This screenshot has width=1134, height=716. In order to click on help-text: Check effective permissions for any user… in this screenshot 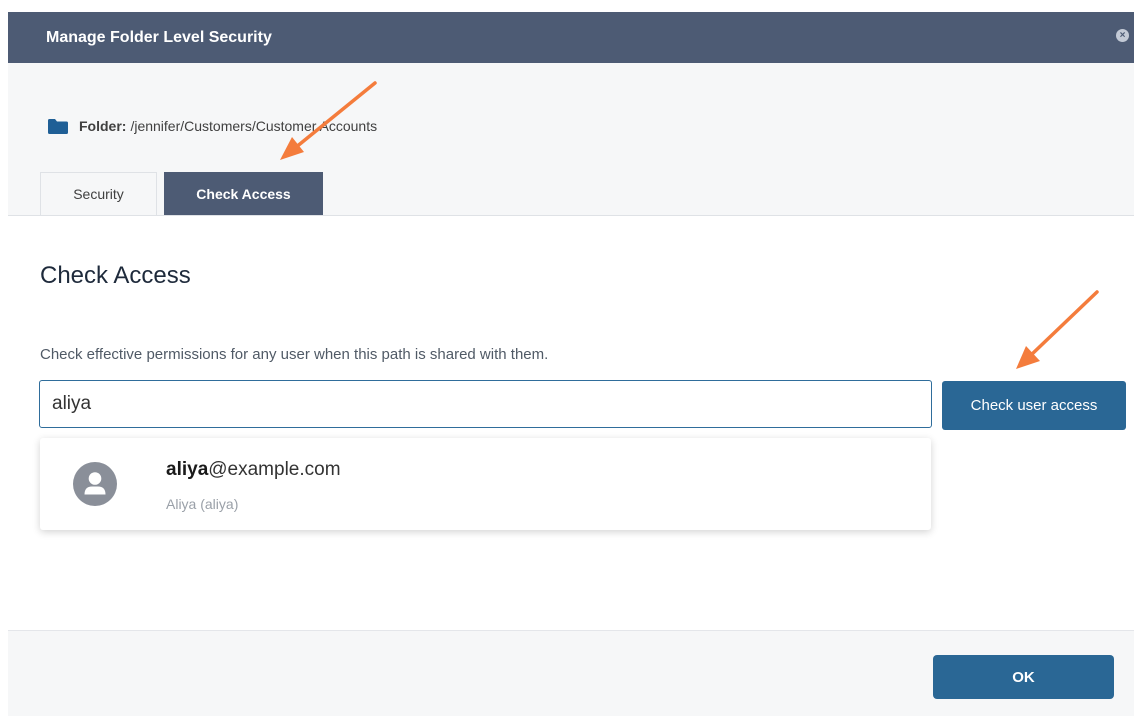, I will do `click(294, 354)`.